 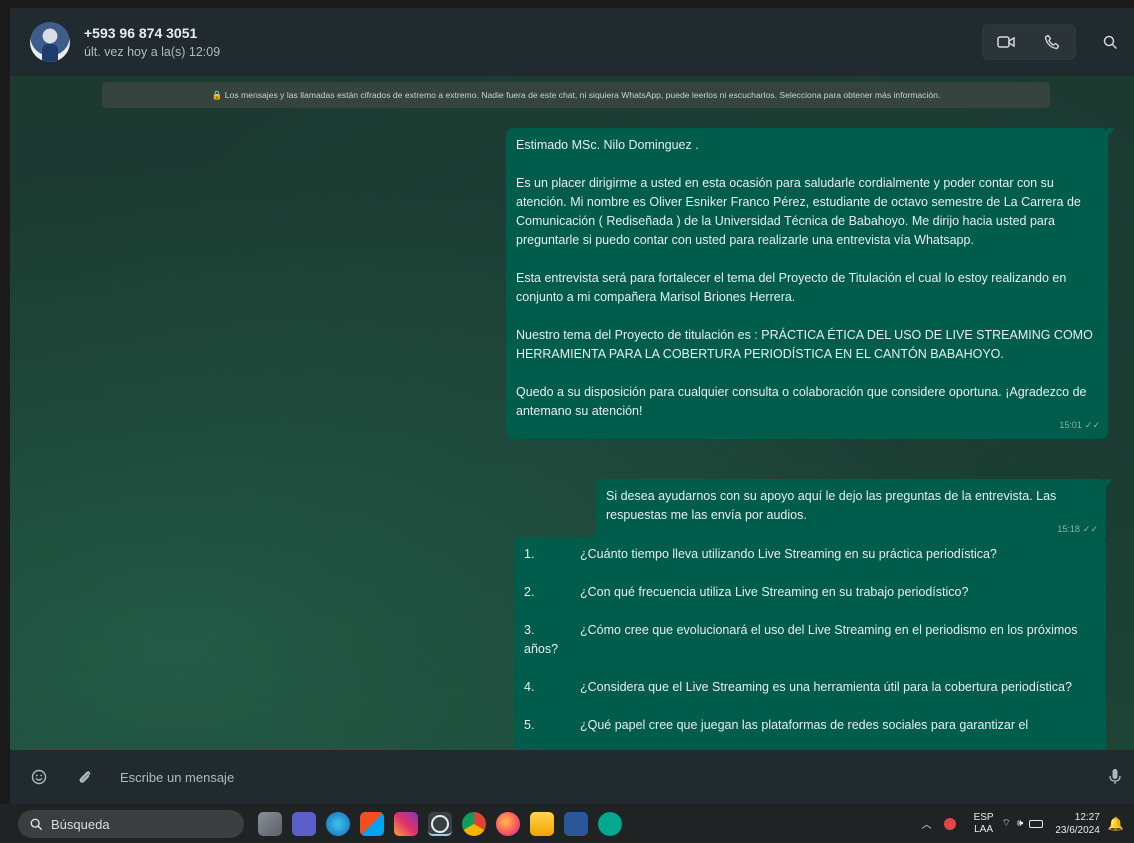 What do you see at coordinates (131, 824) in the screenshot?
I see `taskbar-search: Búsqueda` at bounding box center [131, 824].